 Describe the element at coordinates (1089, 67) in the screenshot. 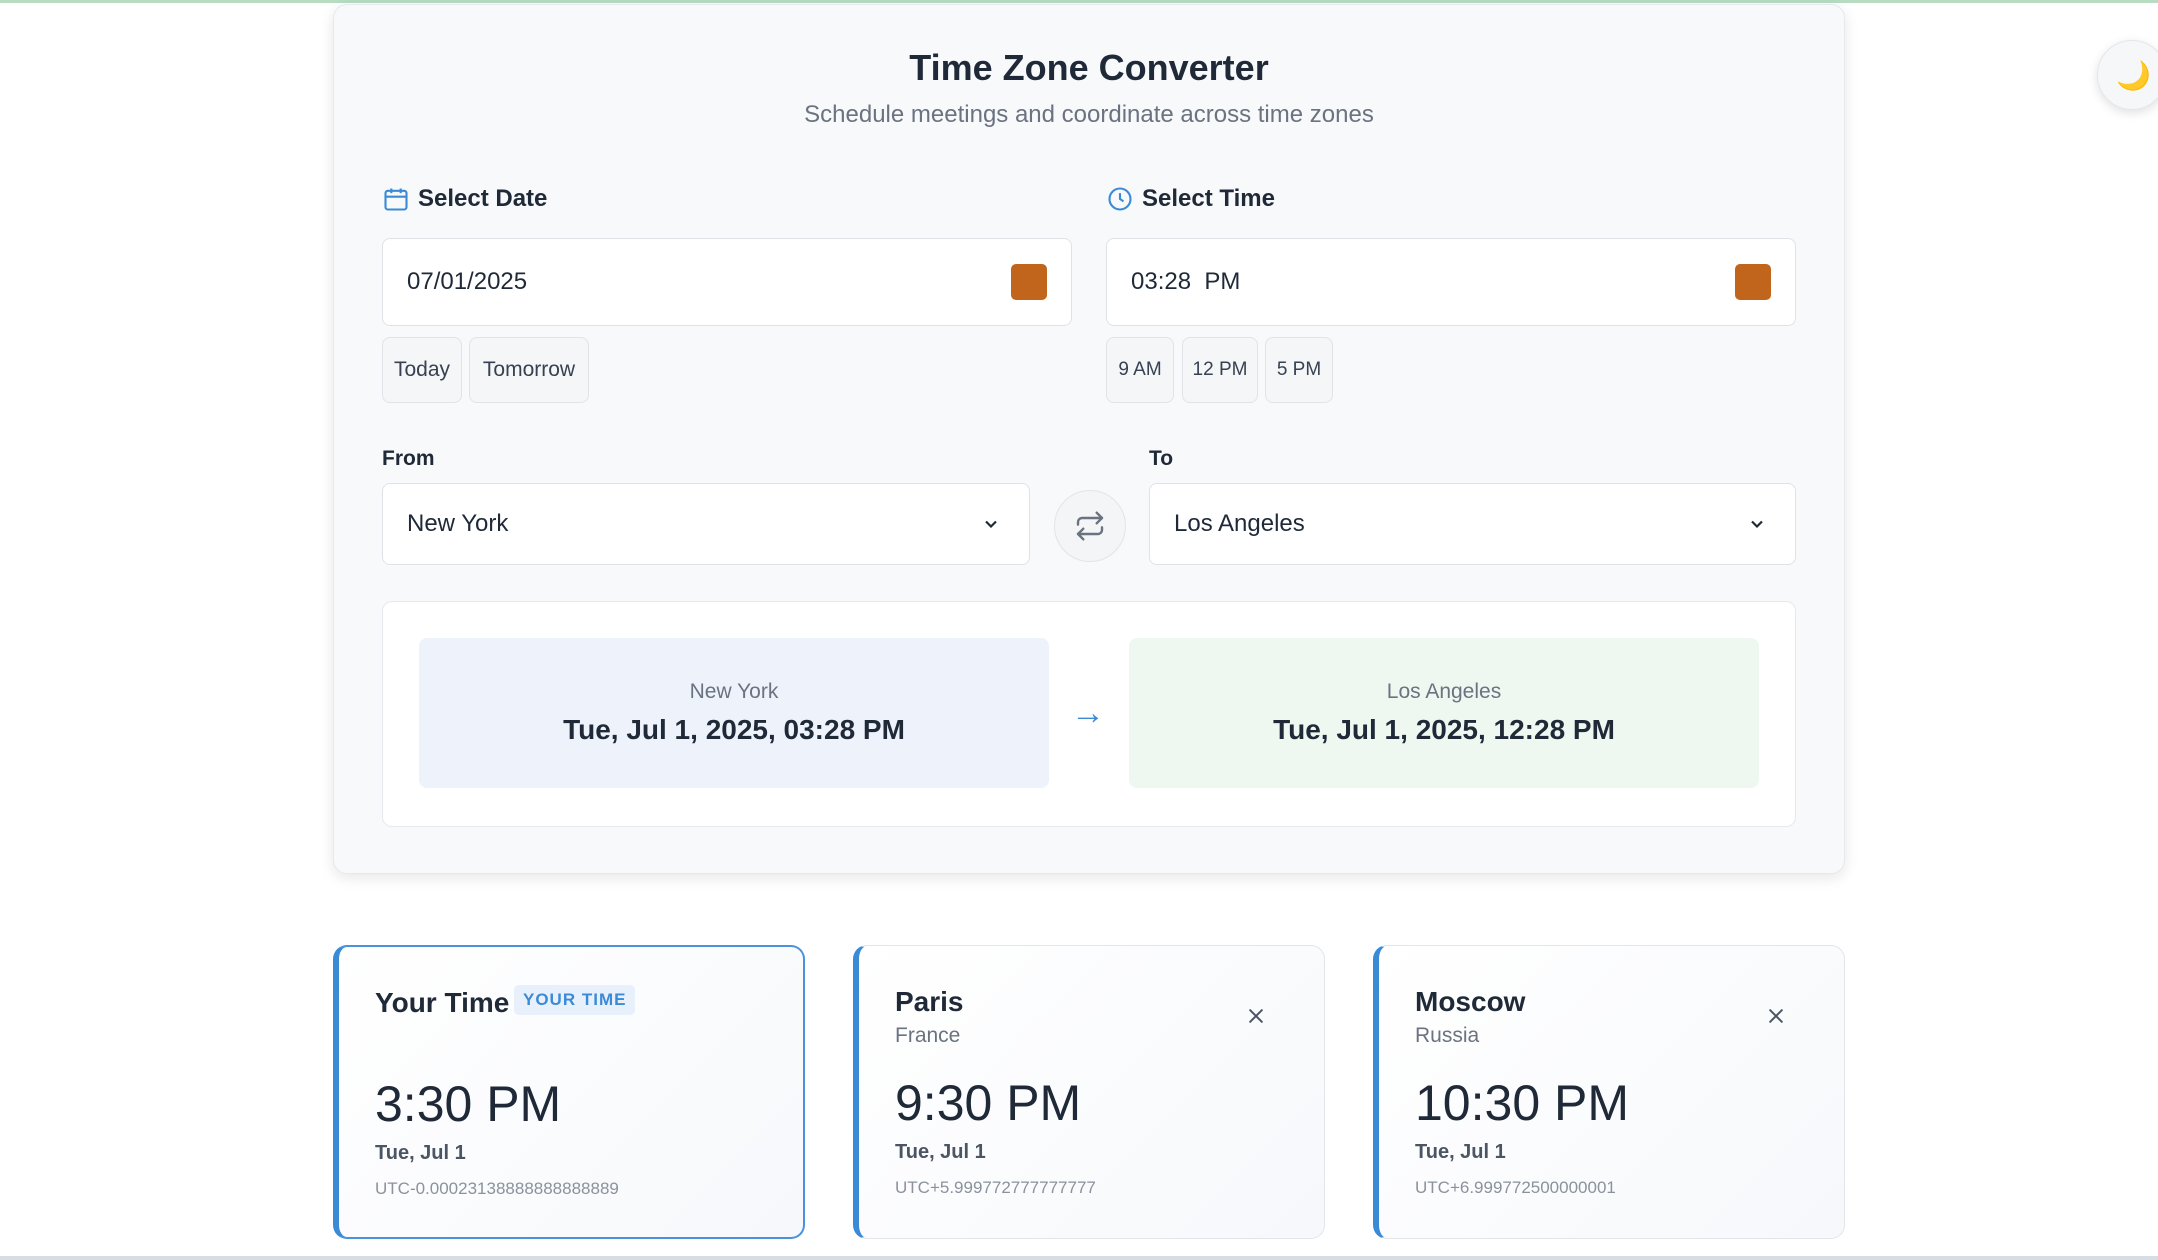

I see `page-title: Time Zone Converter` at that location.